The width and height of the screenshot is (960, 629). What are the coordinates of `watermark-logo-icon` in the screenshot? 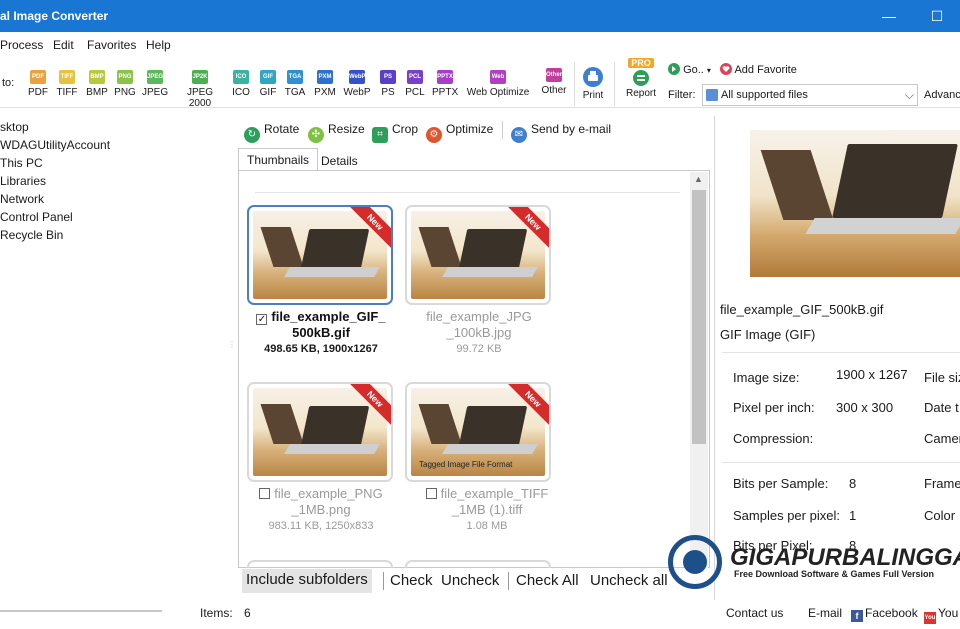 It's located at (695, 562).